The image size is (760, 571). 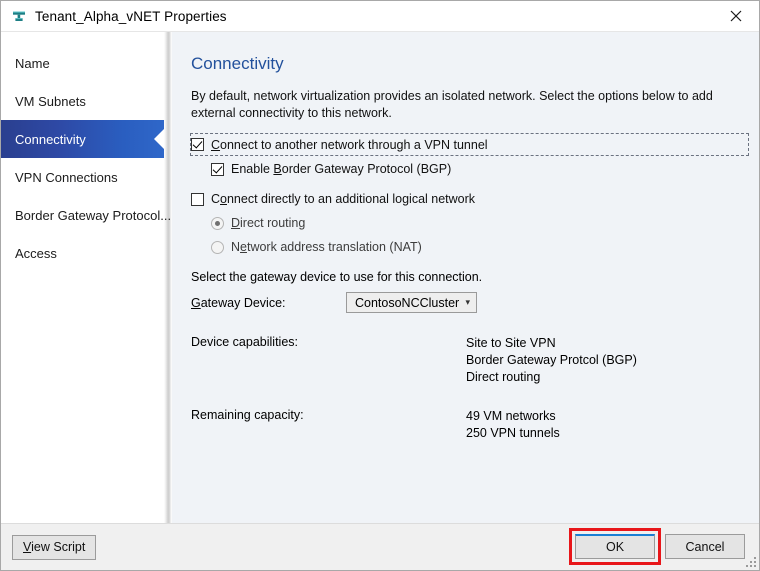 I want to click on bgp-label: Enable Border Gateway Protocol (BGP), so click(x=341, y=169).